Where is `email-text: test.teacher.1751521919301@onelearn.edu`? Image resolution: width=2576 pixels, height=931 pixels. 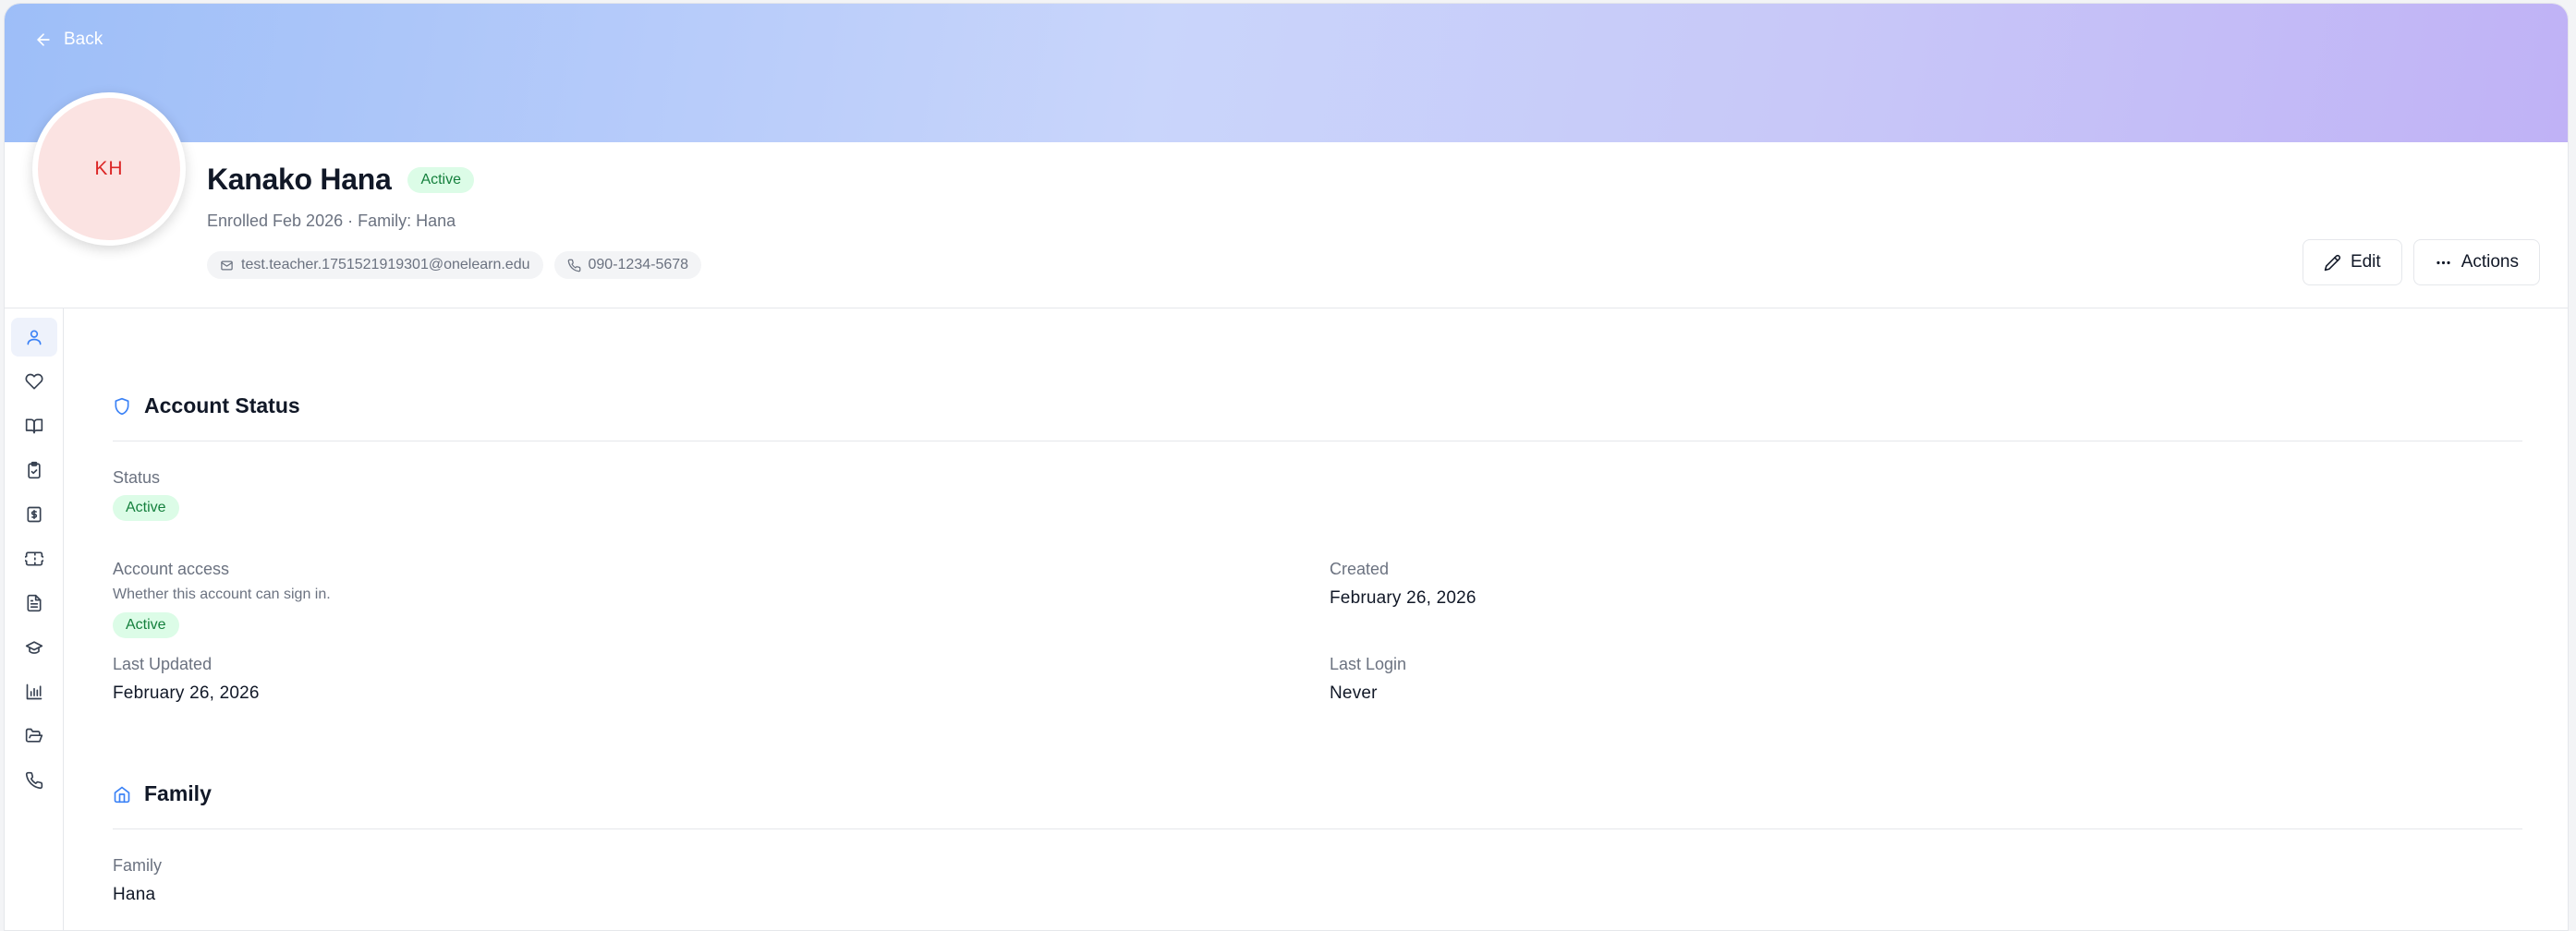
email-text: test.teacher.1751521919301@onelearn.edu is located at coordinates (385, 264).